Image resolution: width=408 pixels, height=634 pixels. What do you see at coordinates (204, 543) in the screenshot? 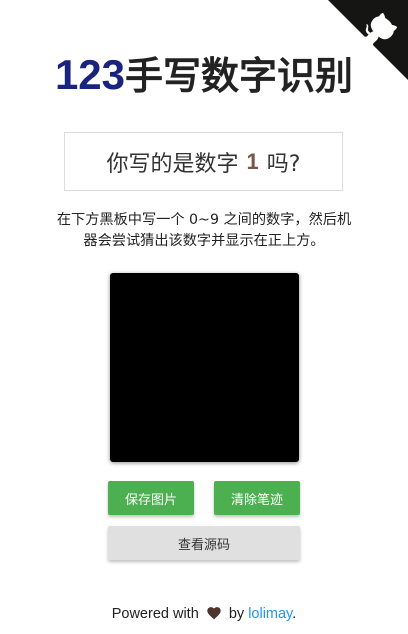
I see `view-source-button: 查看源码` at bounding box center [204, 543].